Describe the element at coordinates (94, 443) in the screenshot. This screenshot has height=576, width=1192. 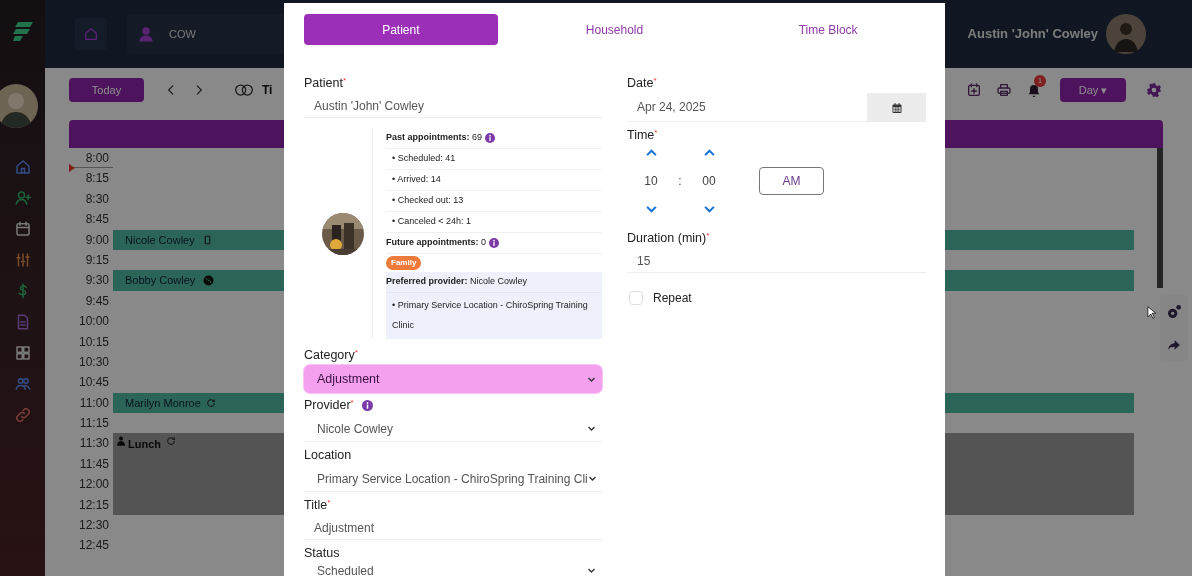
I see `time-label: 11:30` at that location.